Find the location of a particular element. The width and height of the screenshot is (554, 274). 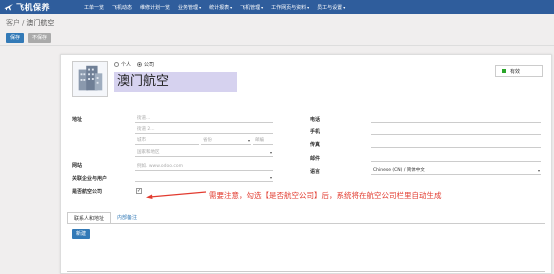

tab-divider is located at coordinates (306, 223).